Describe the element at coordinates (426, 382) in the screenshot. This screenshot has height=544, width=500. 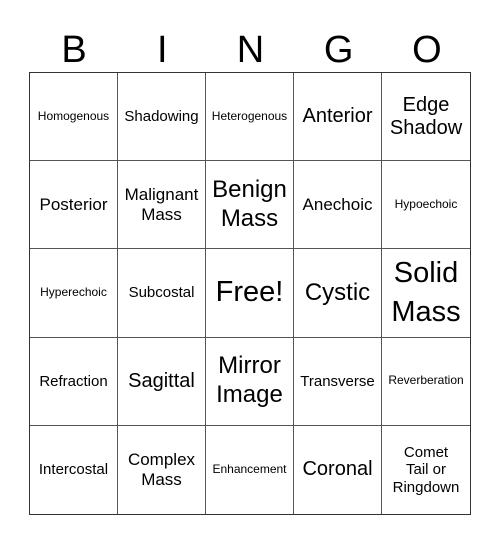
I see `bingo-cell: Reverberation` at that location.